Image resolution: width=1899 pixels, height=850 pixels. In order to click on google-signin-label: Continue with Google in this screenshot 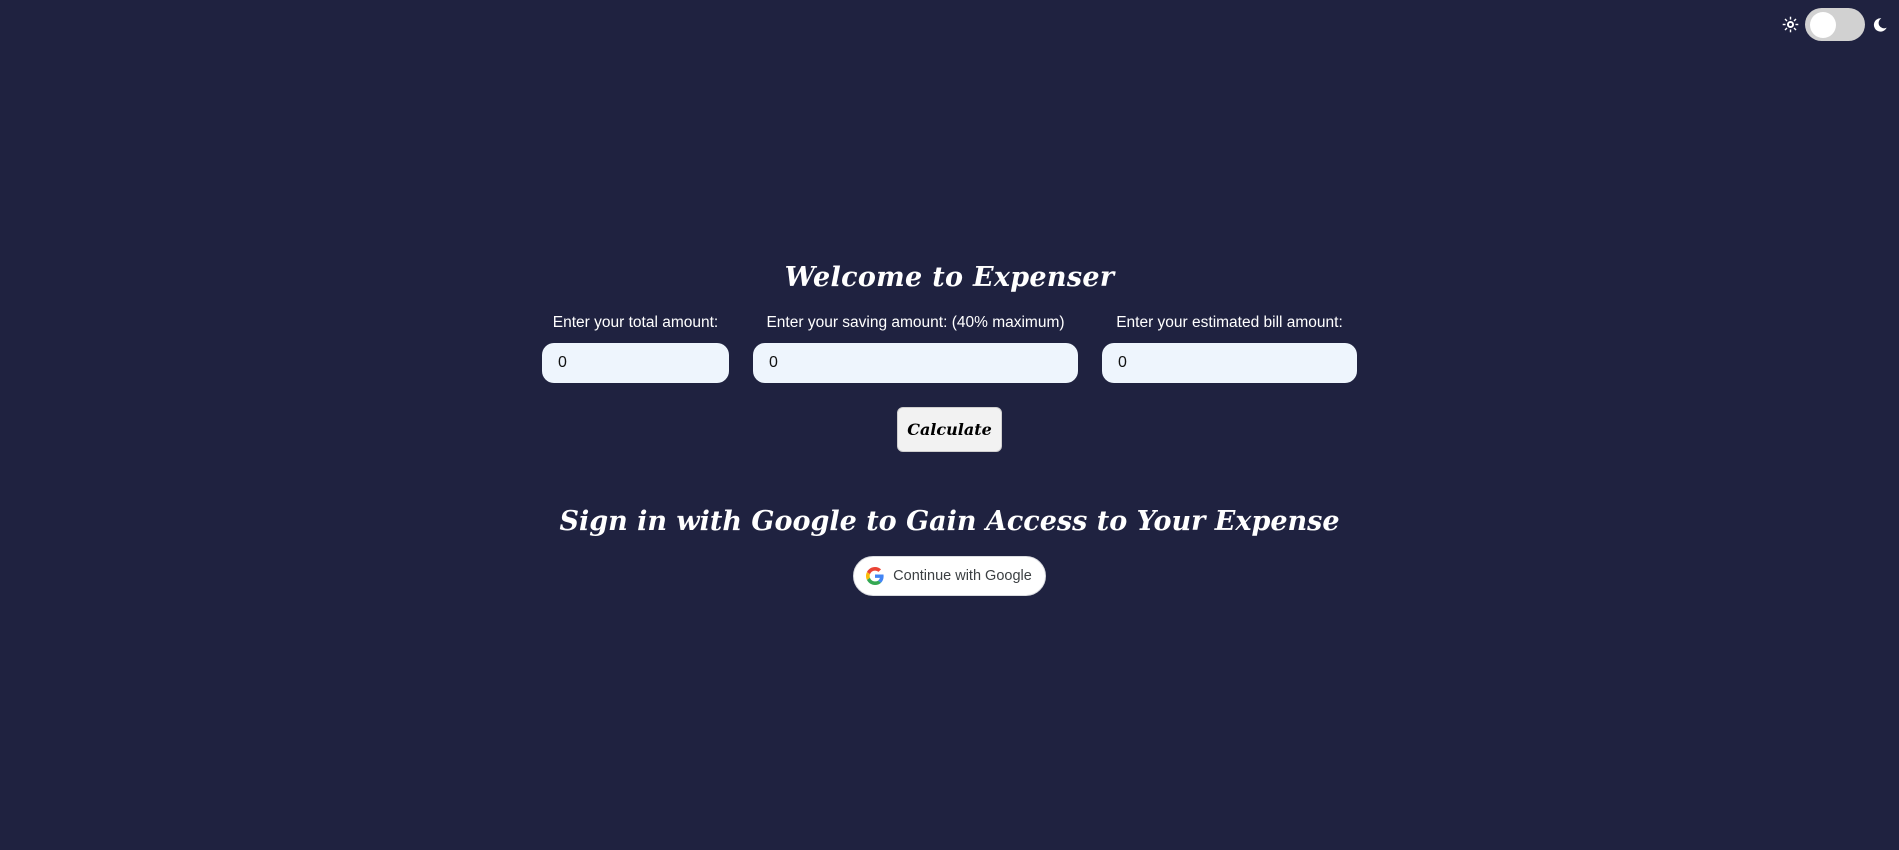, I will do `click(962, 576)`.